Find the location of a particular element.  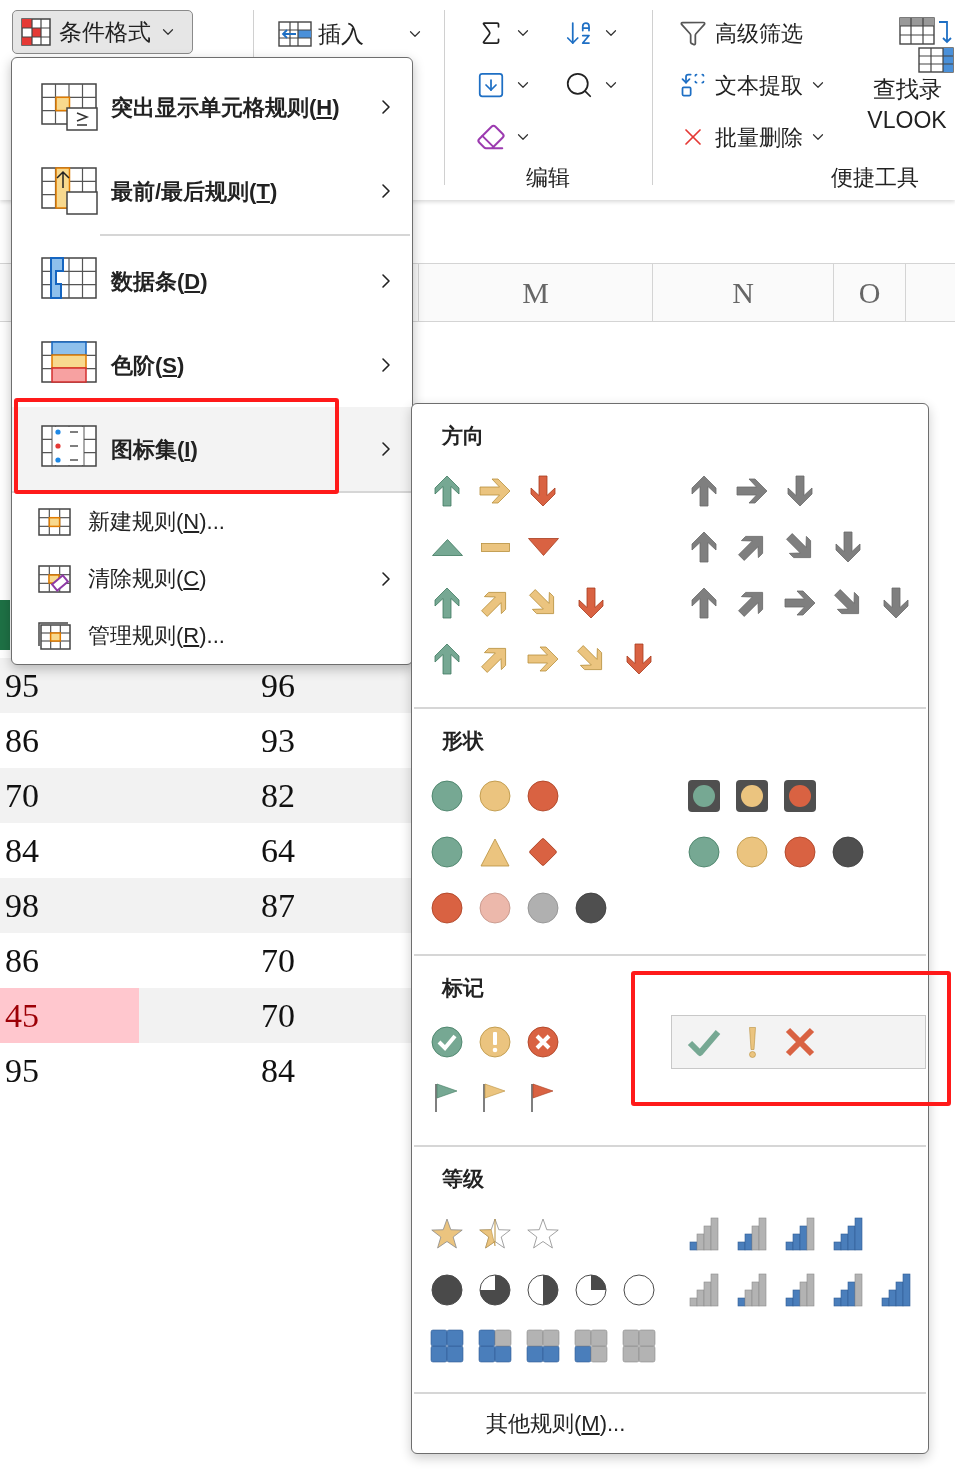

table-cell is located at coordinates (5, 625).